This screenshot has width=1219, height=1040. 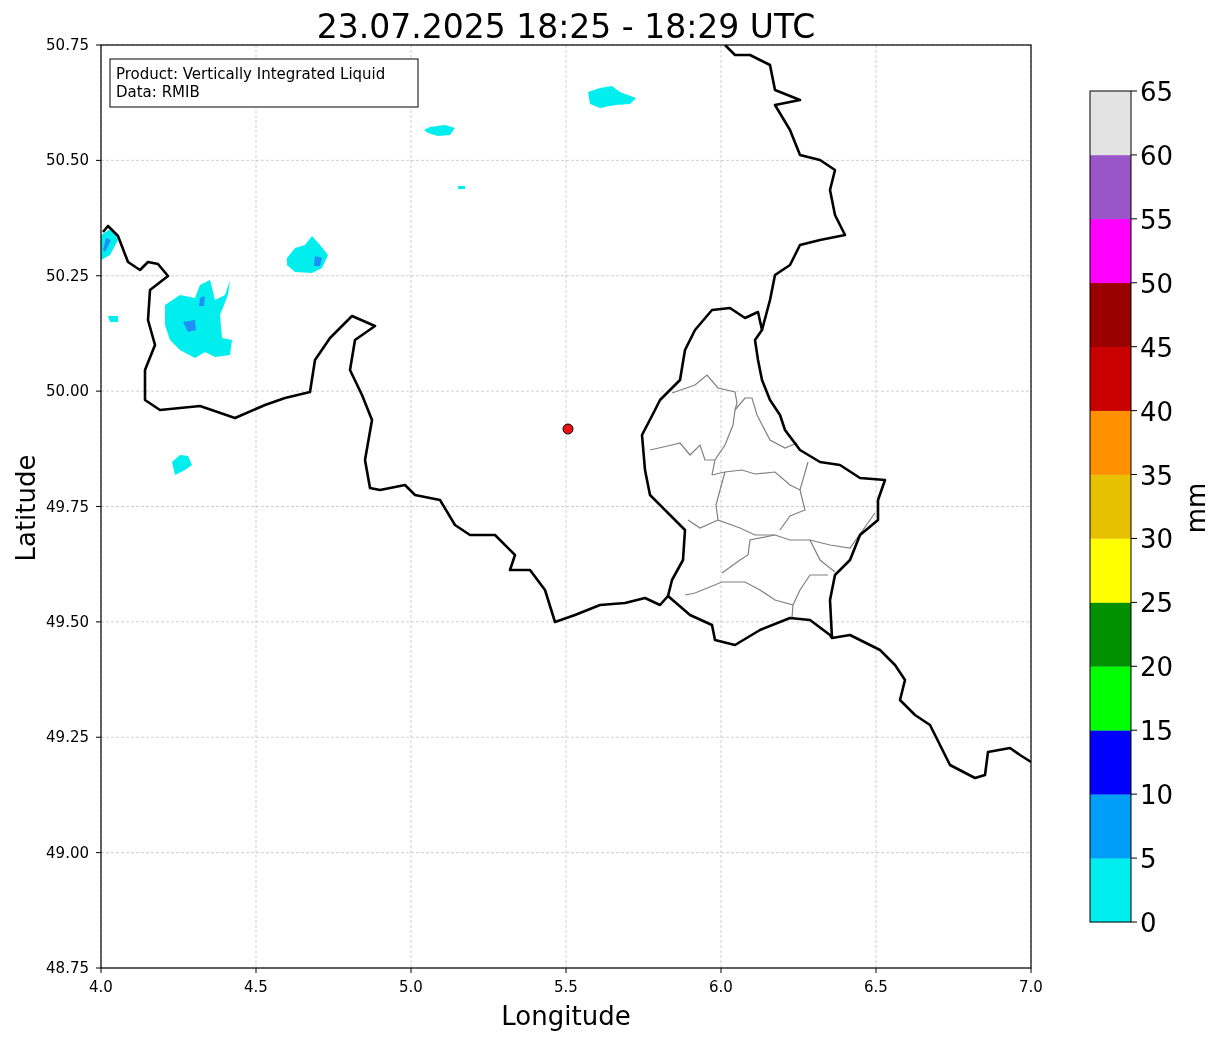 I want to click on colorbar-tick-label: 20, so click(x=1157, y=667).